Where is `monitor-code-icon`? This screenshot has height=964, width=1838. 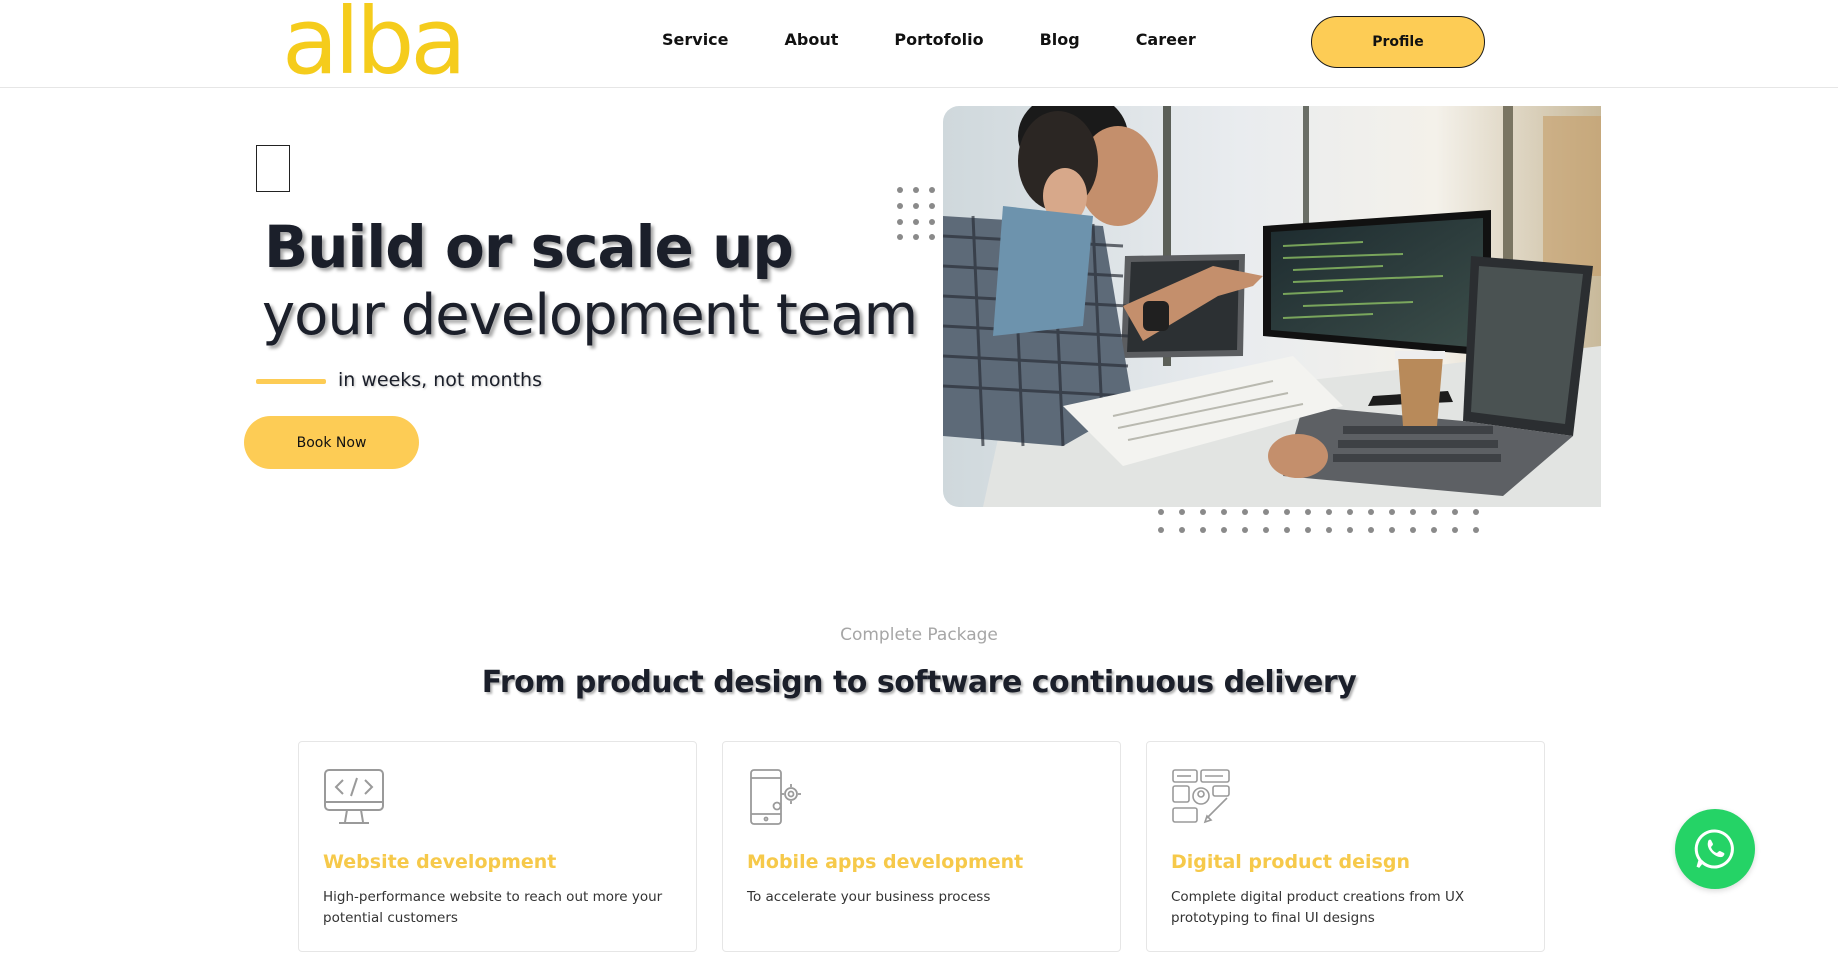
monitor-code-icon is located at coordinates (354, 796).